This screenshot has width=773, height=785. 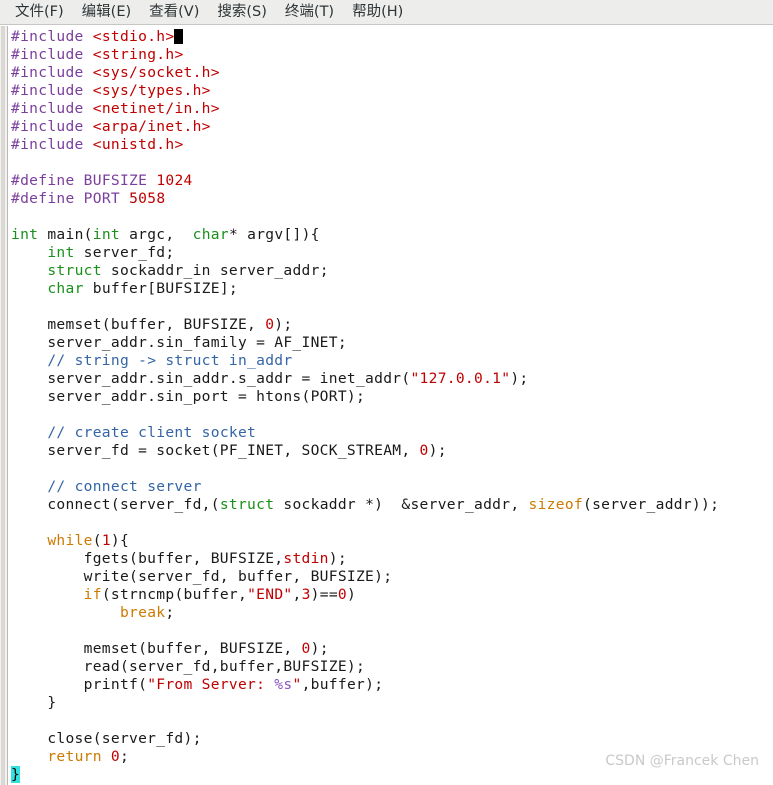 I want to click on menu-item-view: 查看(V), so click(x=174, y=12).